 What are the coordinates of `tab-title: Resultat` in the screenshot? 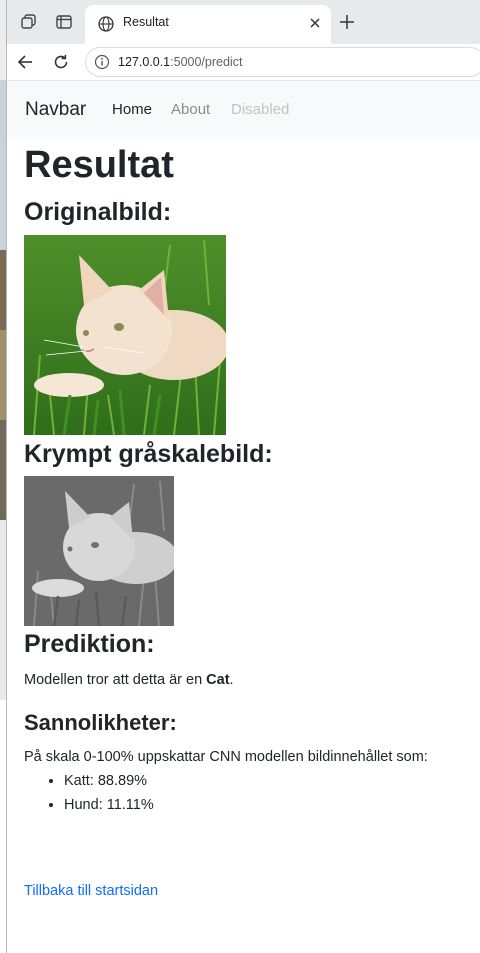 It's located at (146, 22).